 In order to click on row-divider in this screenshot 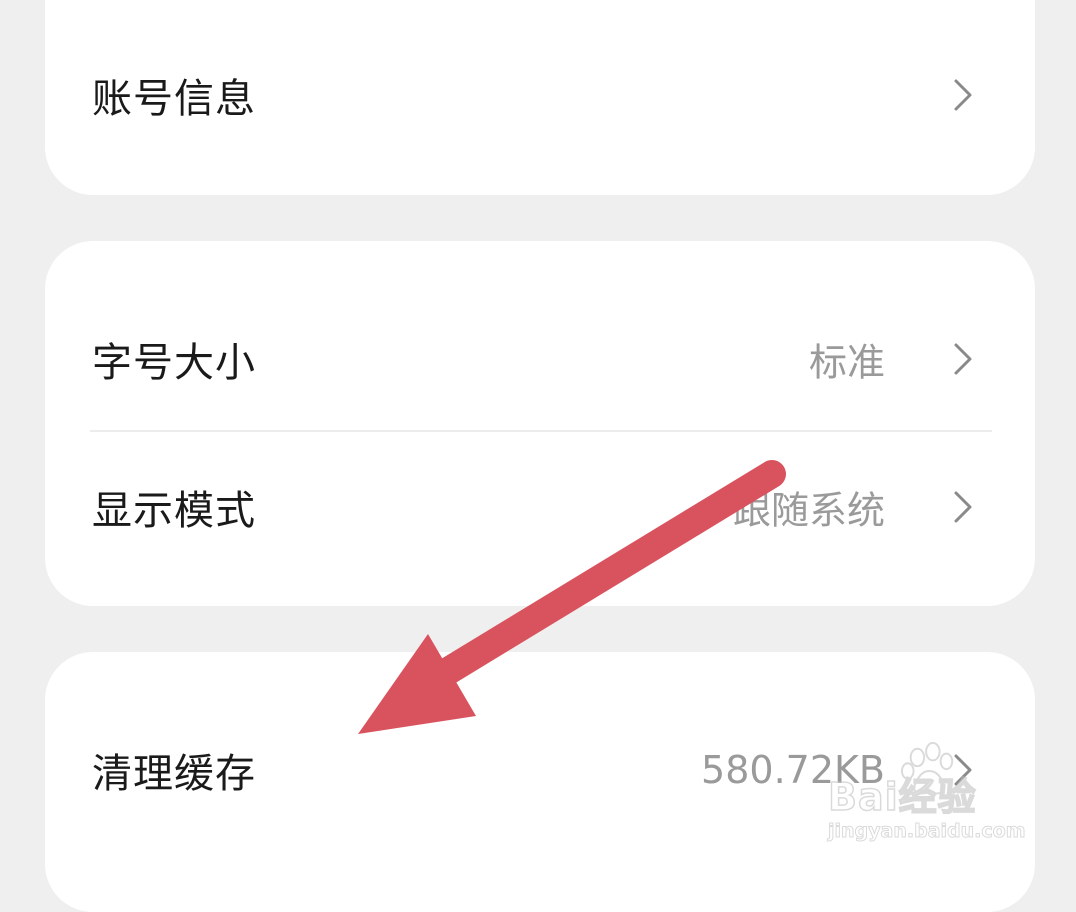, I will do `click(541, 431)`.